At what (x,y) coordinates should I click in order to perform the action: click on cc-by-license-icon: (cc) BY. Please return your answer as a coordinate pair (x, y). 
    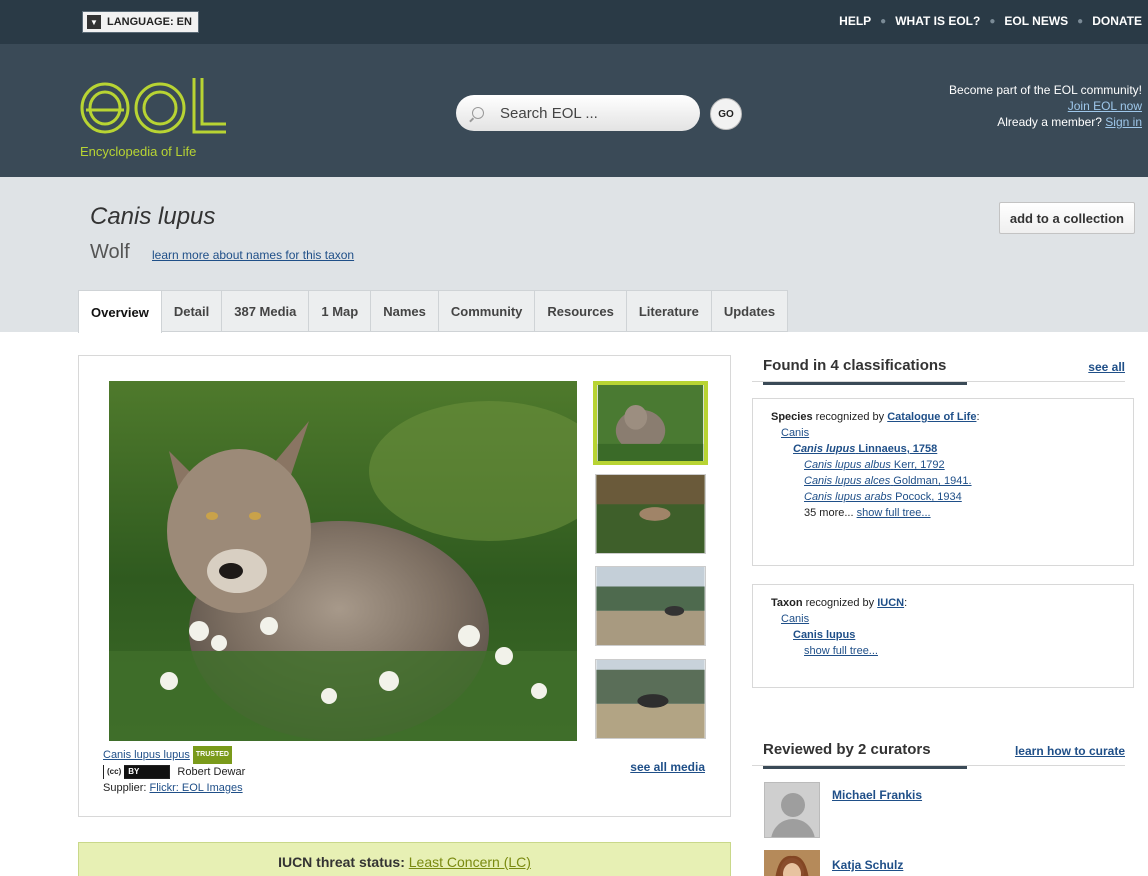
    Looking at the image, I should click on (137, 772).